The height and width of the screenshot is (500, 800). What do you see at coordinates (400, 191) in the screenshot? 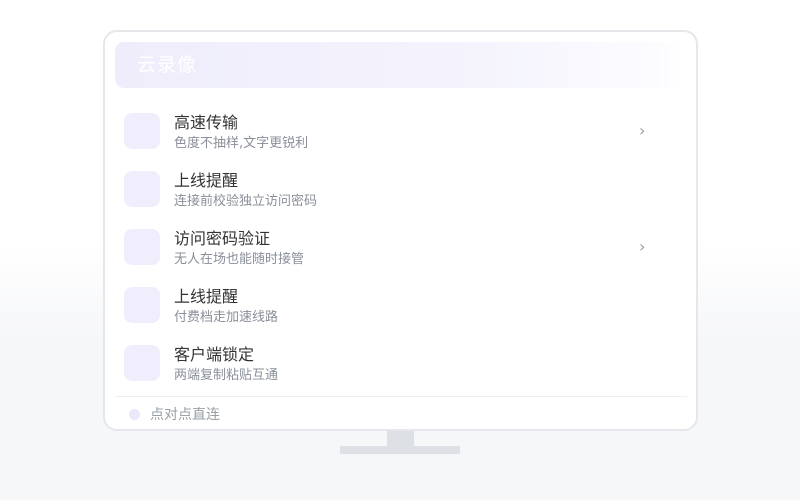
I see `list-item-online-reminder: 上线提醒 连接前校验独立访问密码` at bounding box center [400, 191].